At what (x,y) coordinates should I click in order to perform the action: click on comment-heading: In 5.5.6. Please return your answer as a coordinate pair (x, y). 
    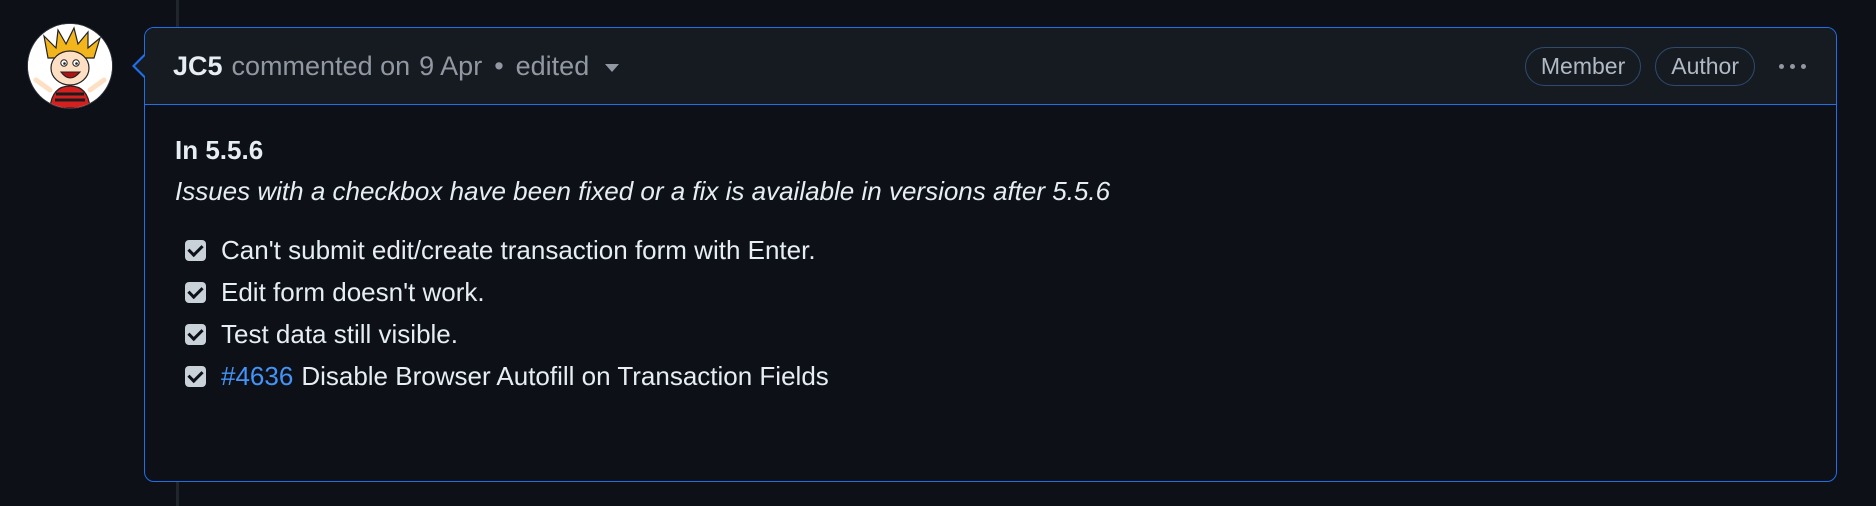
    Looking at the image, I should click on (219, 150).